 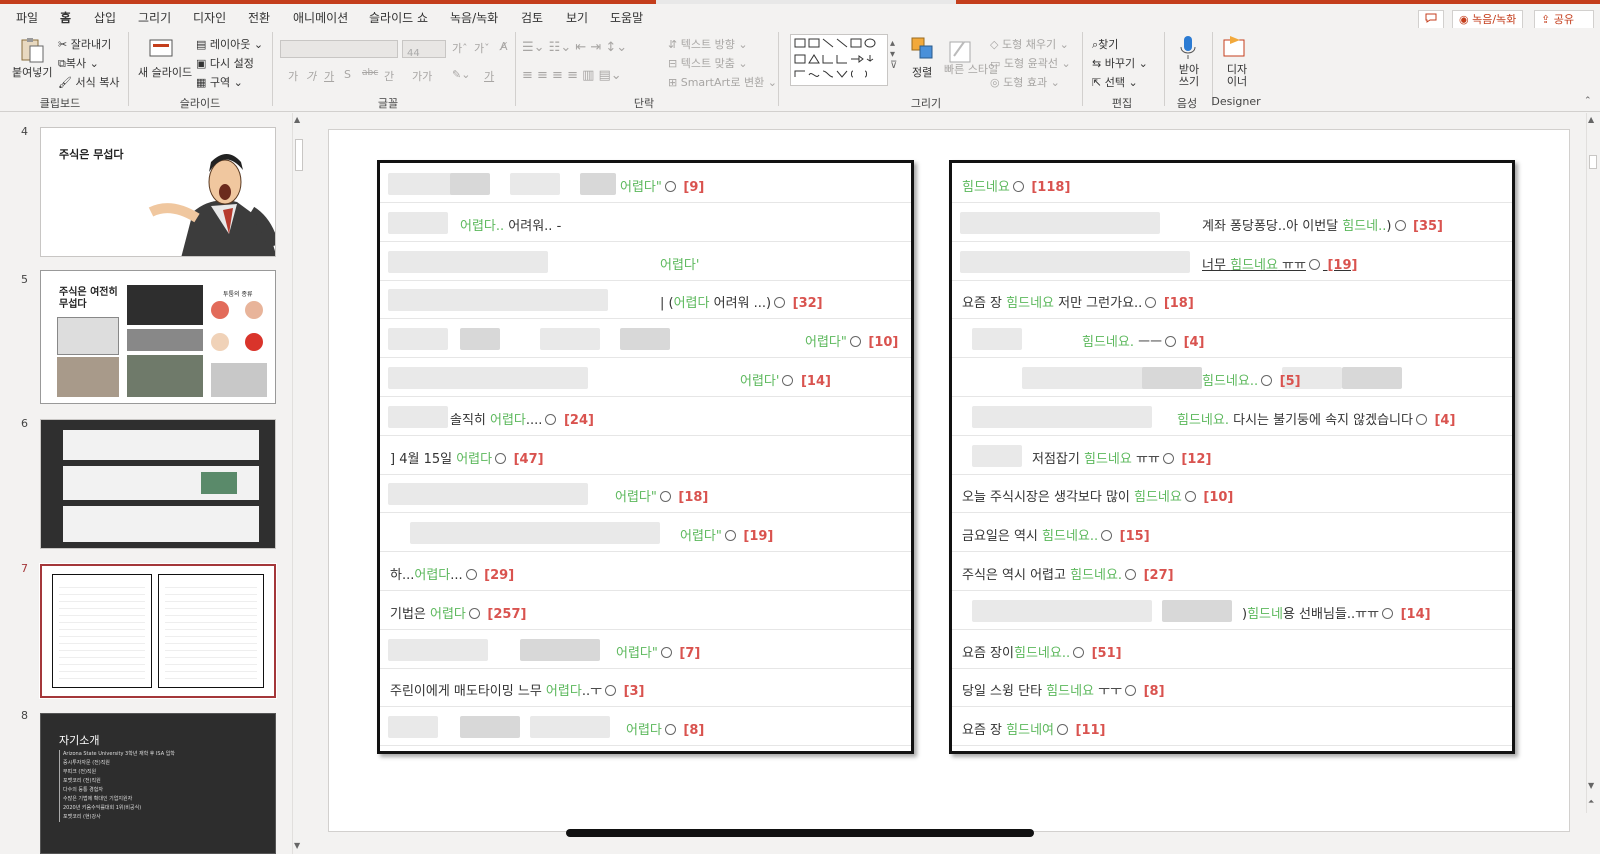 What do you see at coordinates (1070, 537) in the screenshot?
I see `keyword-highlight: 힘드네요..` at bounding box center [1070, 537].